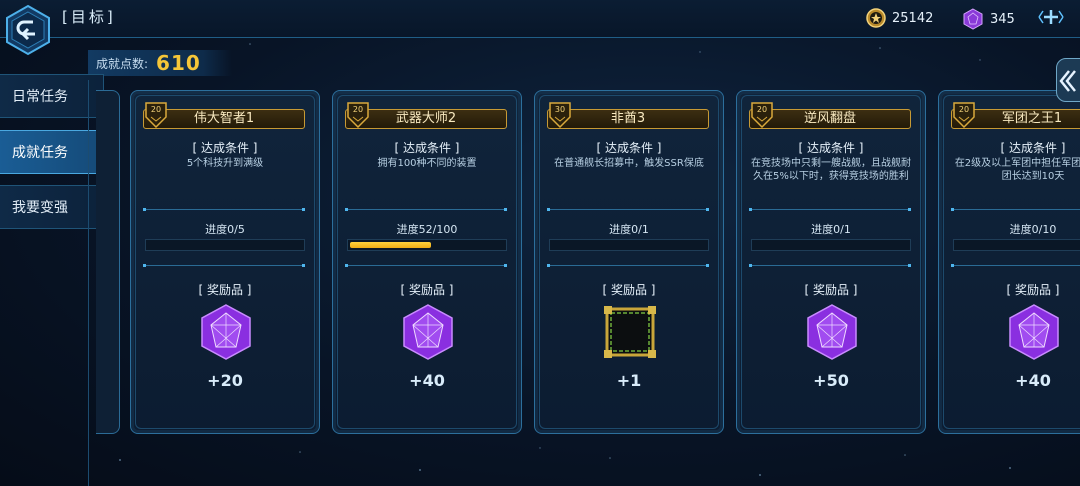 The image size is (1080, 486). Describe the element at coordinates (560, 109) in the screenshot. I see `svg-text: 30` at that location.